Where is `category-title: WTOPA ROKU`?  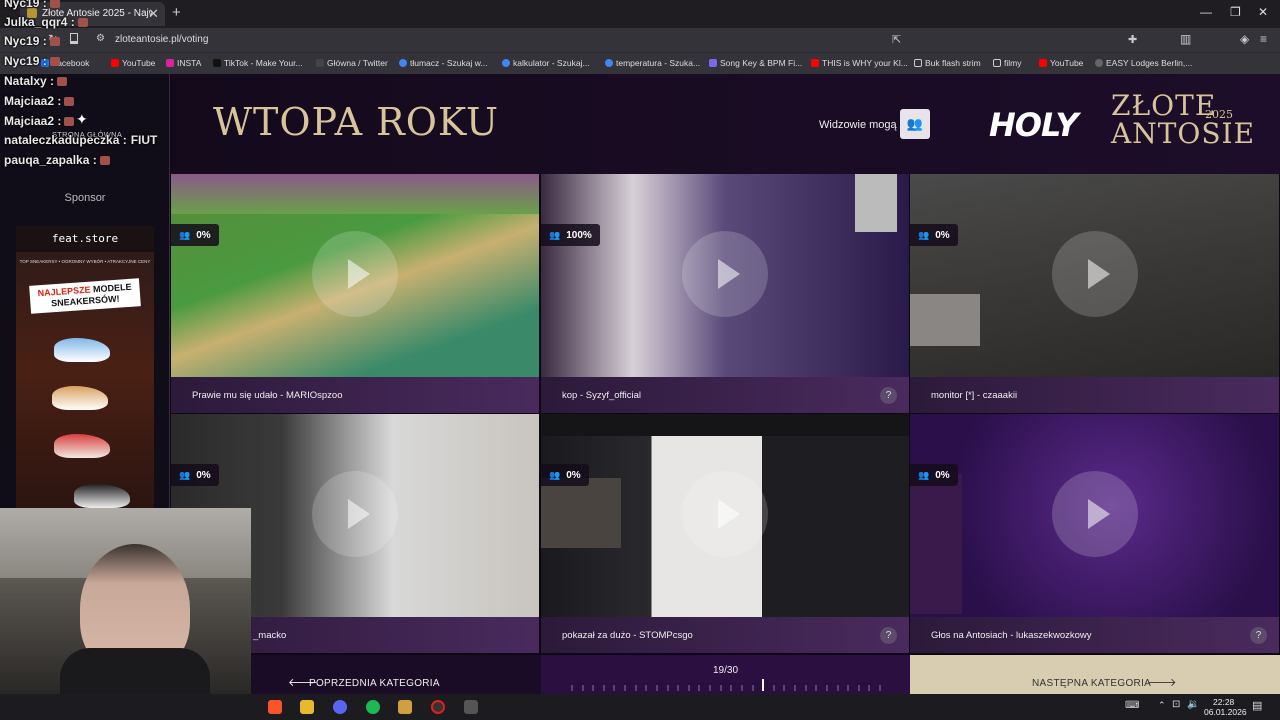
category-title: WTOPA ROKU is located at coordinates (356, 122).